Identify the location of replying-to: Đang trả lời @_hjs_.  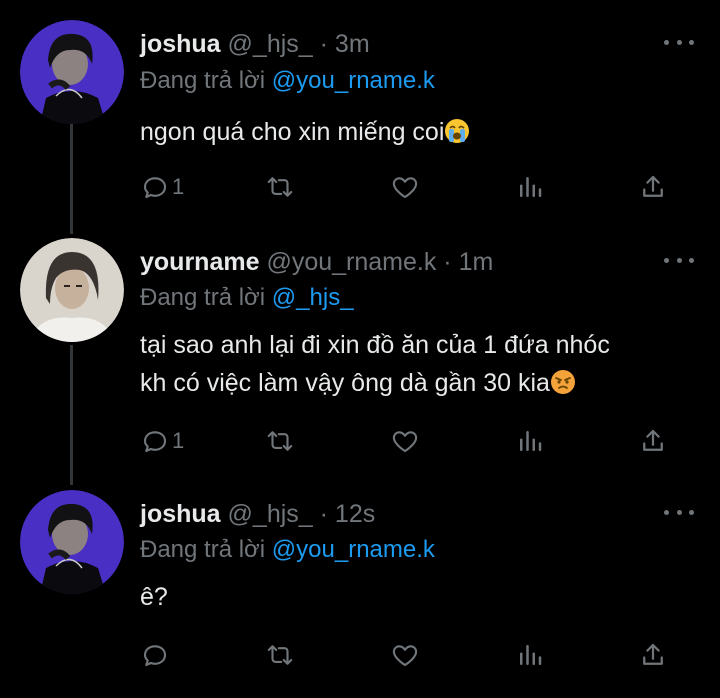
(247, 298).